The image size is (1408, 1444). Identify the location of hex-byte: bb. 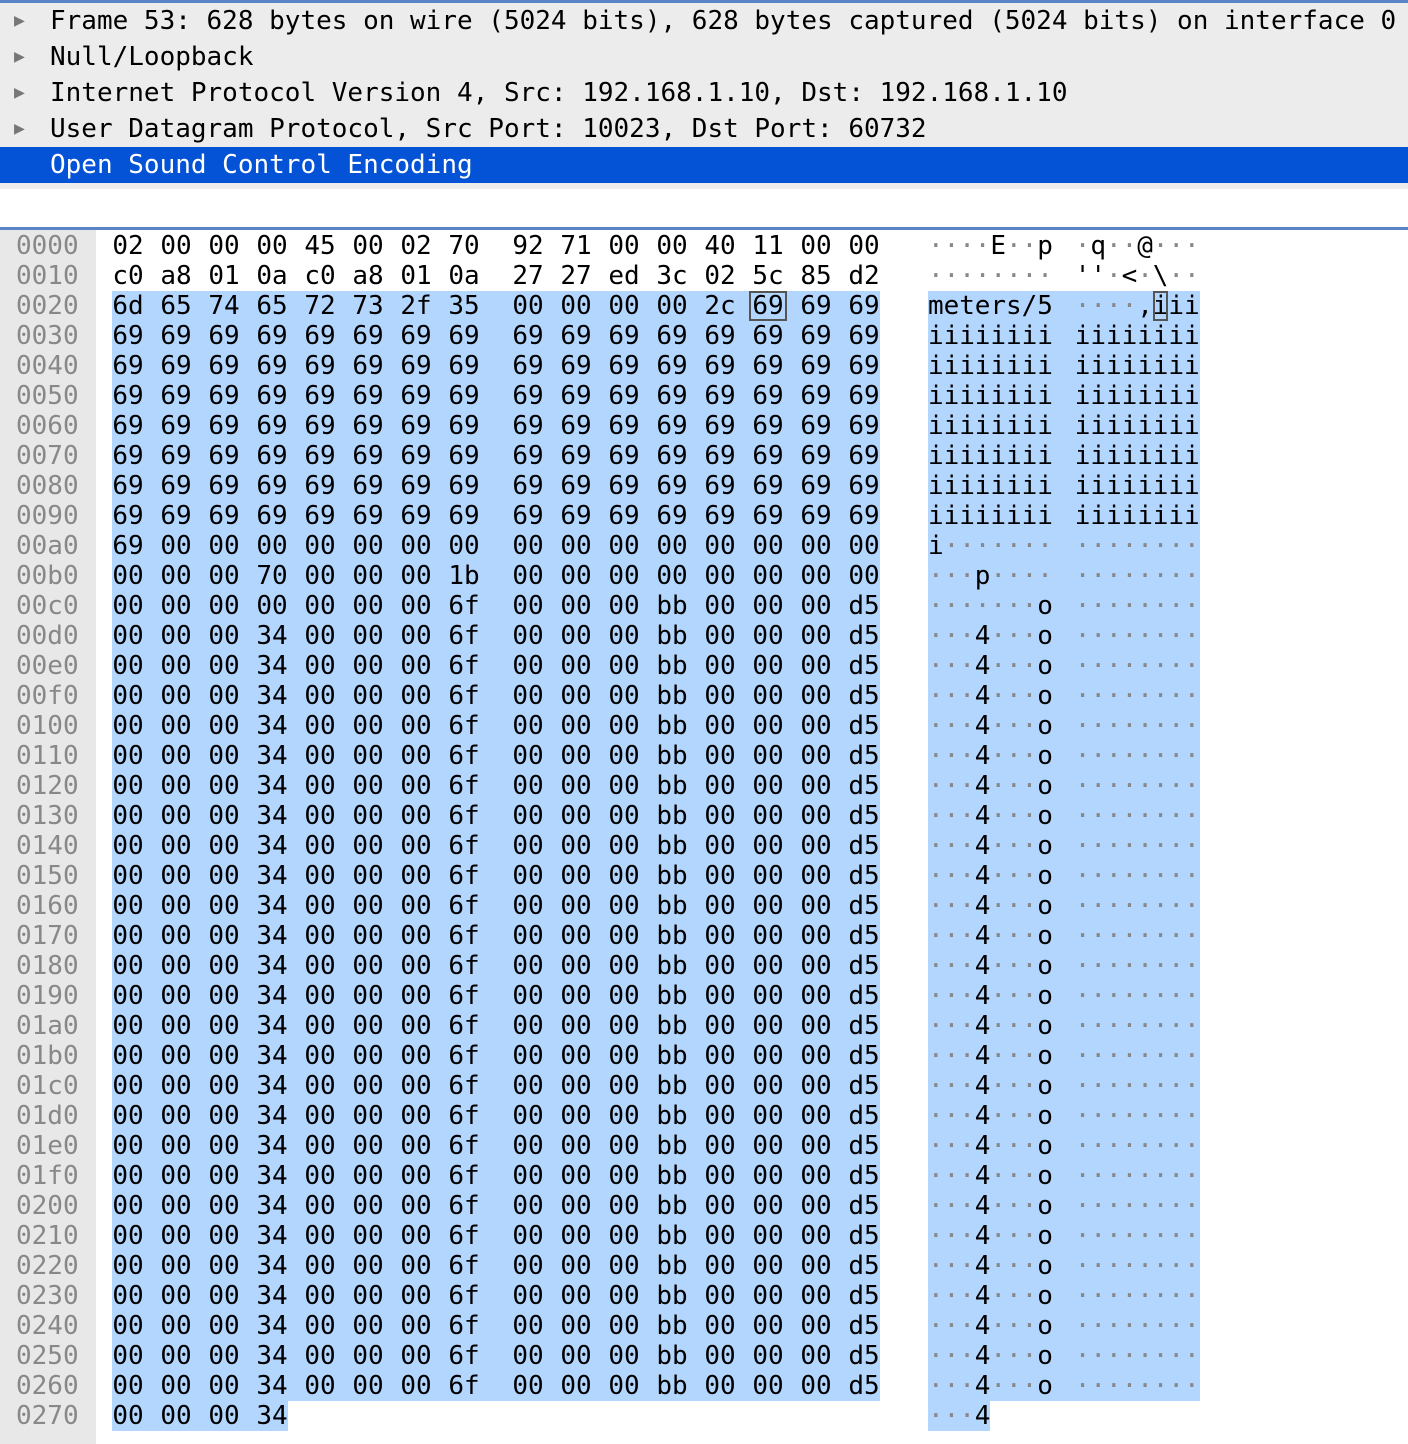
(672, 786).